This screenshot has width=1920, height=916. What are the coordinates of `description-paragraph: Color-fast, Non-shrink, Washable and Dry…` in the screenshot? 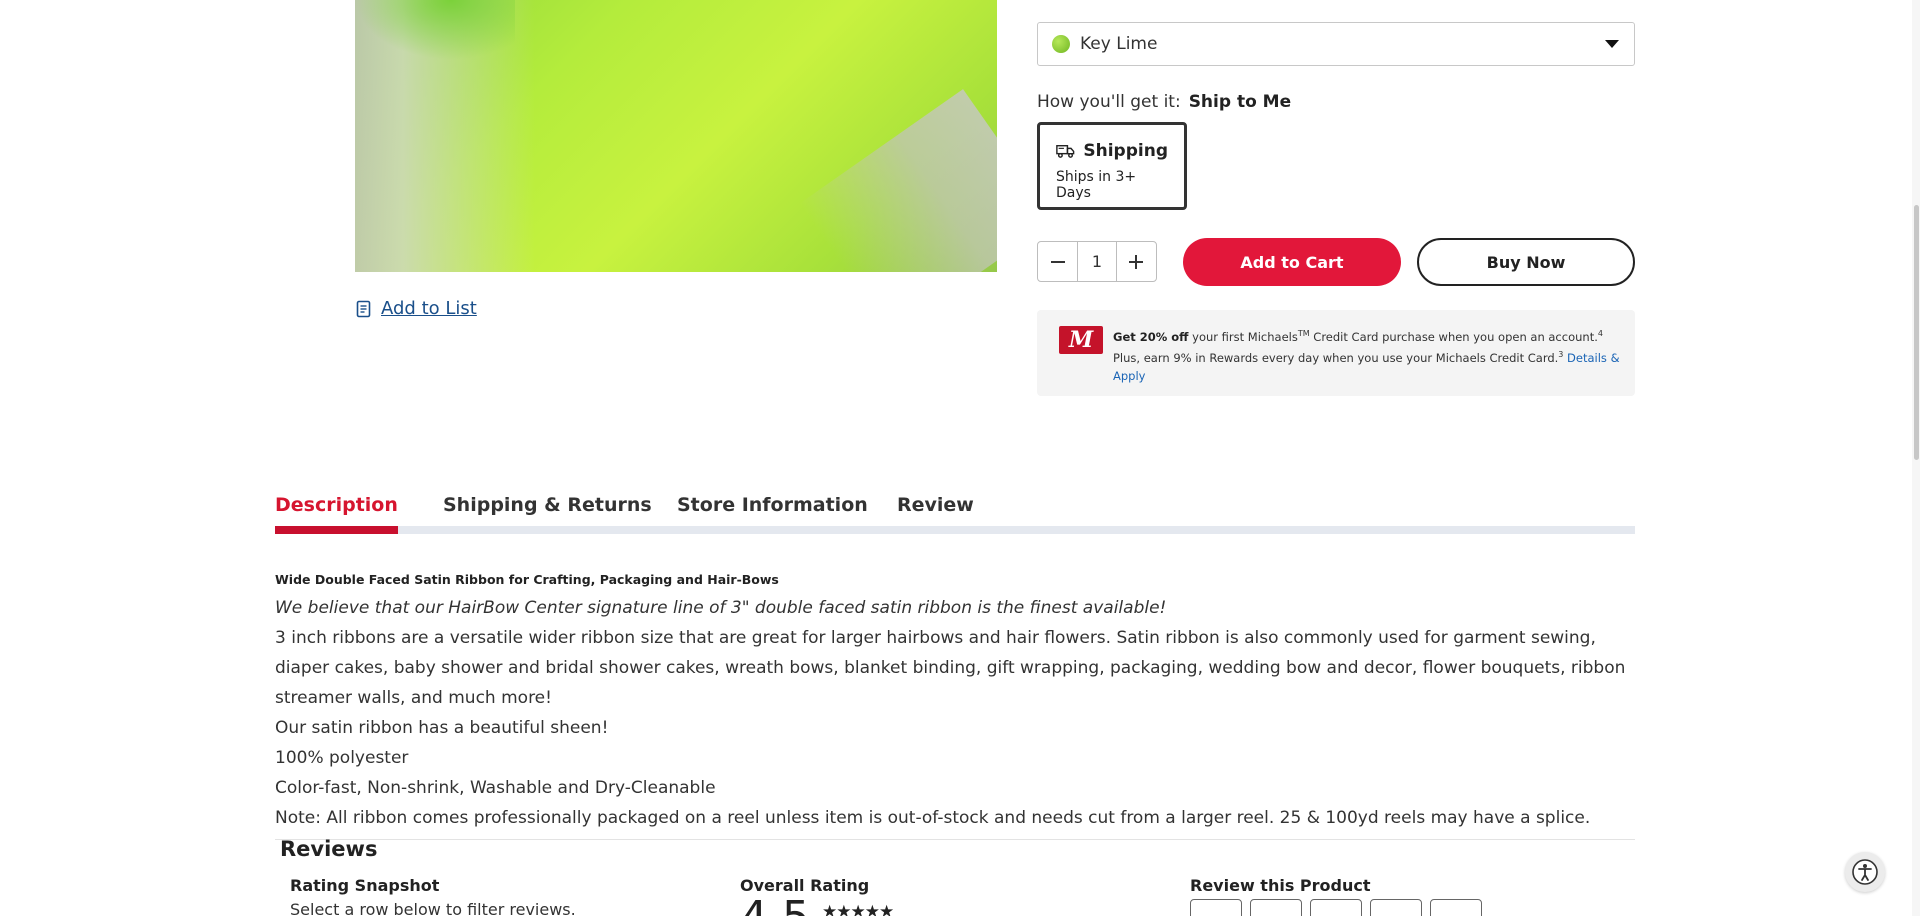 It's located at (495, 788).